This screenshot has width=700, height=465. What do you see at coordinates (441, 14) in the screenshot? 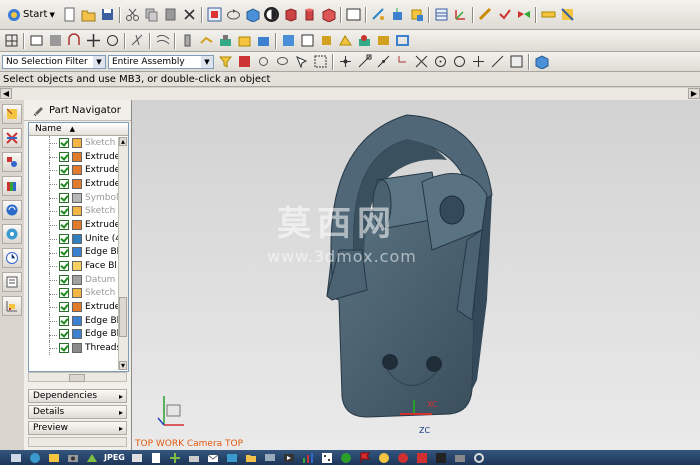
I see `layer-icon` at bounding box center [441, 14].